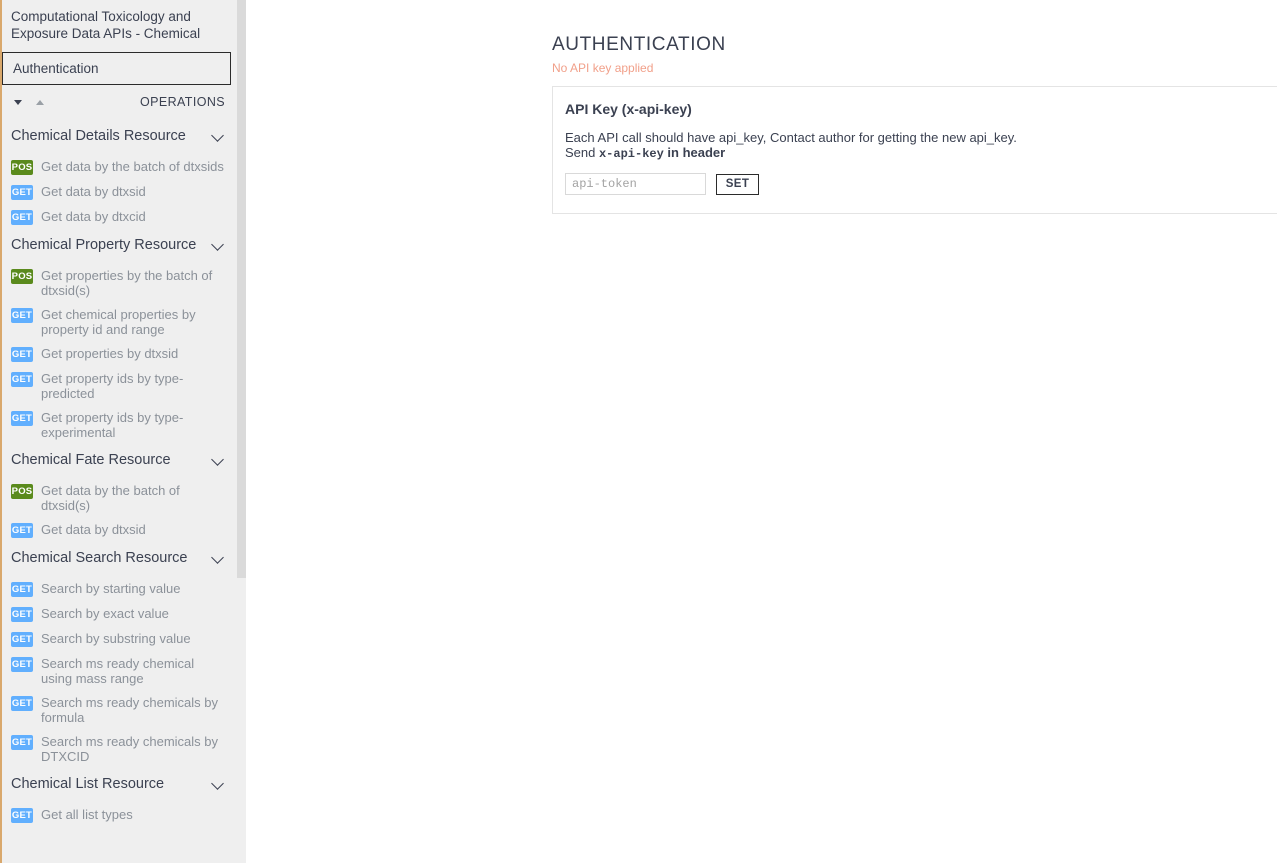 This screenshot has width=1277, height=863. What do you see at coordinates (18, 102) in the screenshot?
I see `triangle-down-icon` at bounding box center [18, 102].